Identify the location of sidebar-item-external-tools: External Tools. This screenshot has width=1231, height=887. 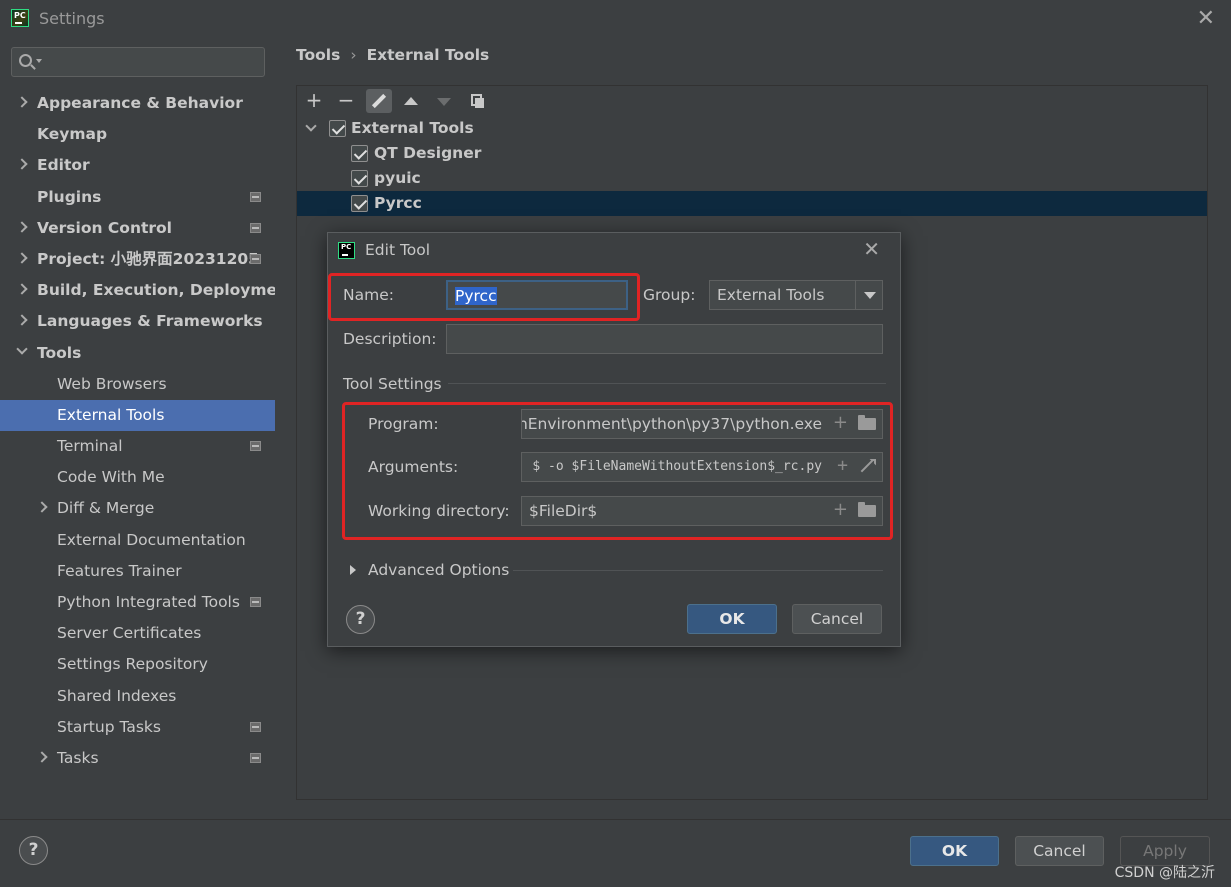
(137, 415).